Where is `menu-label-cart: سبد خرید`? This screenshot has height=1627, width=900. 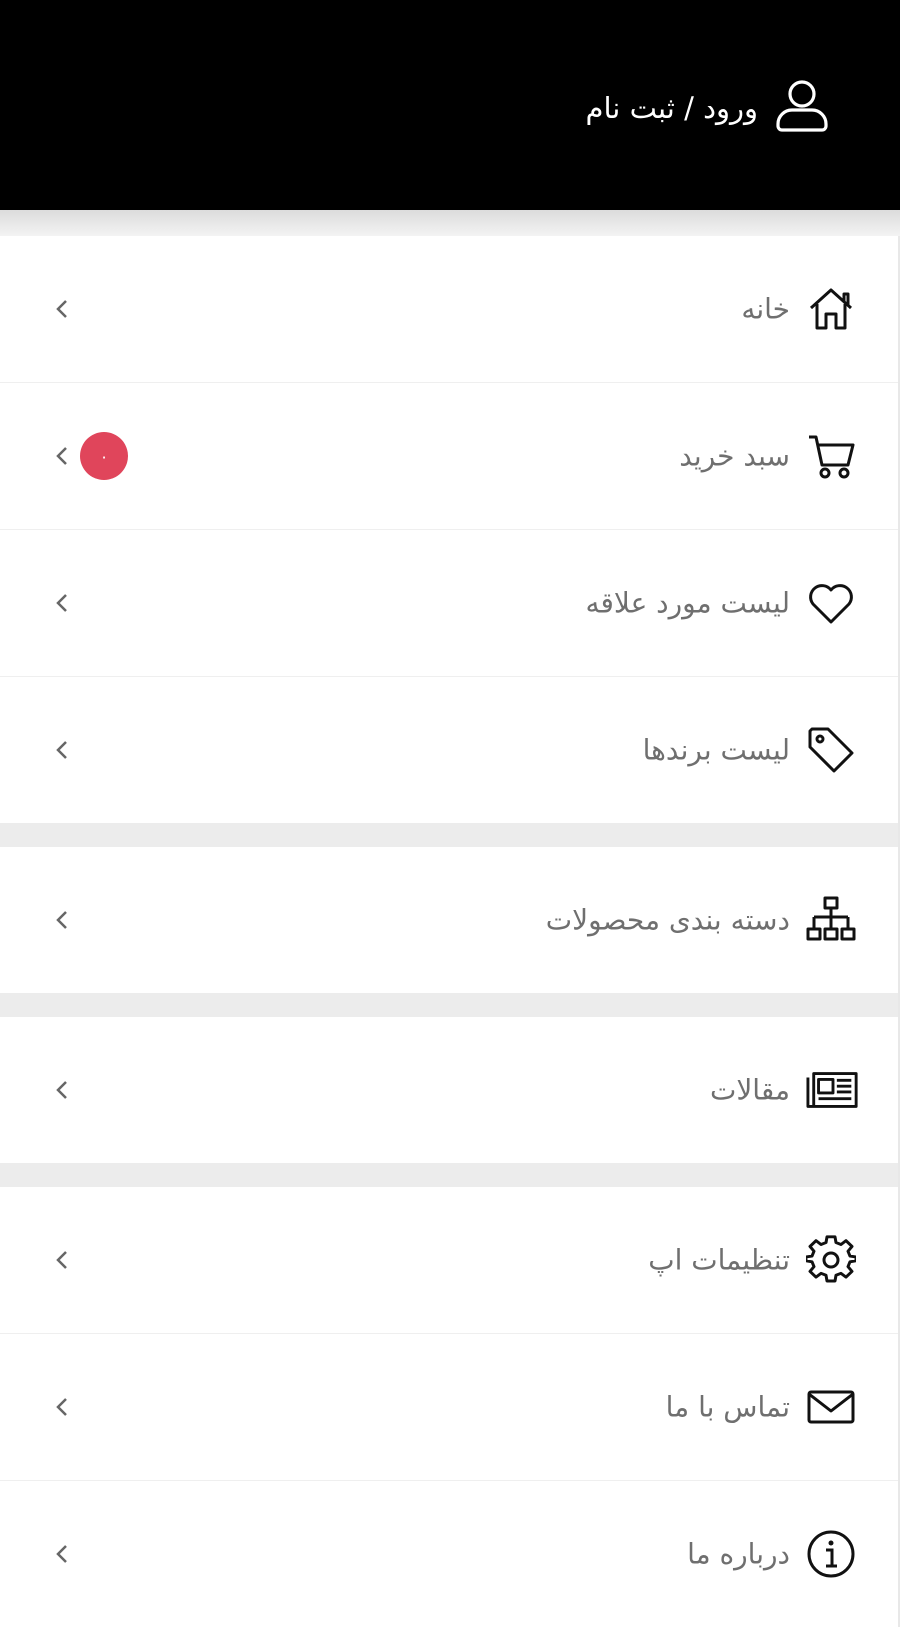
menu-label-cart: سبد خرید is located at coordinates (734, 456).